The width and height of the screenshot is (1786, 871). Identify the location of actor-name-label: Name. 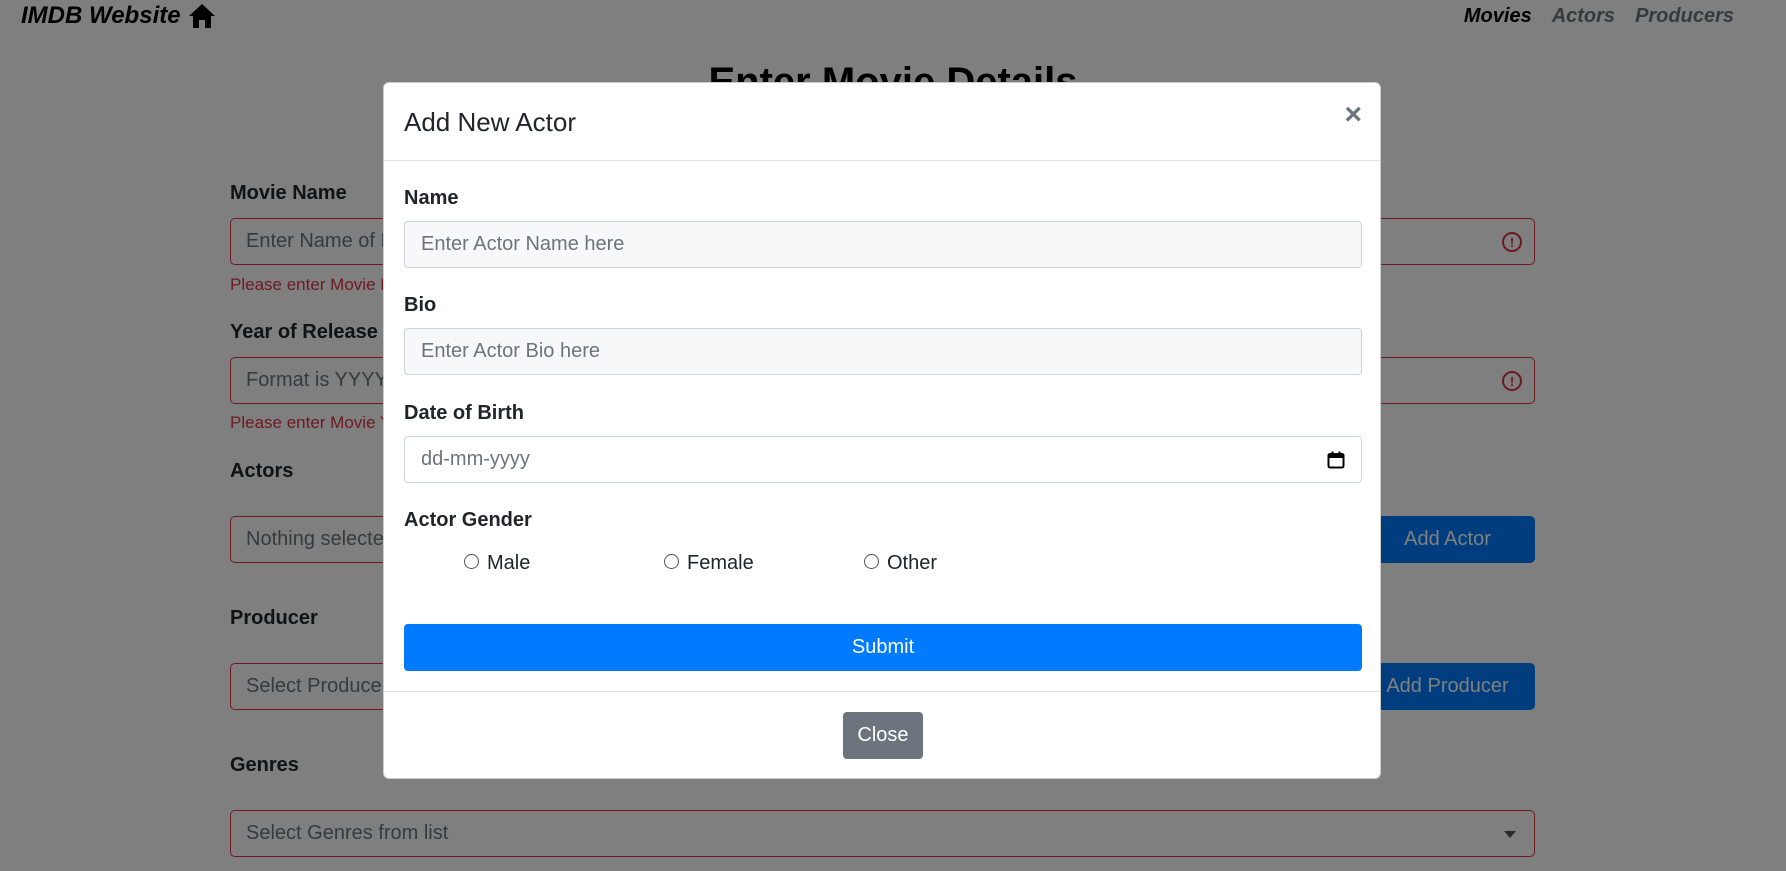
(431, 198).